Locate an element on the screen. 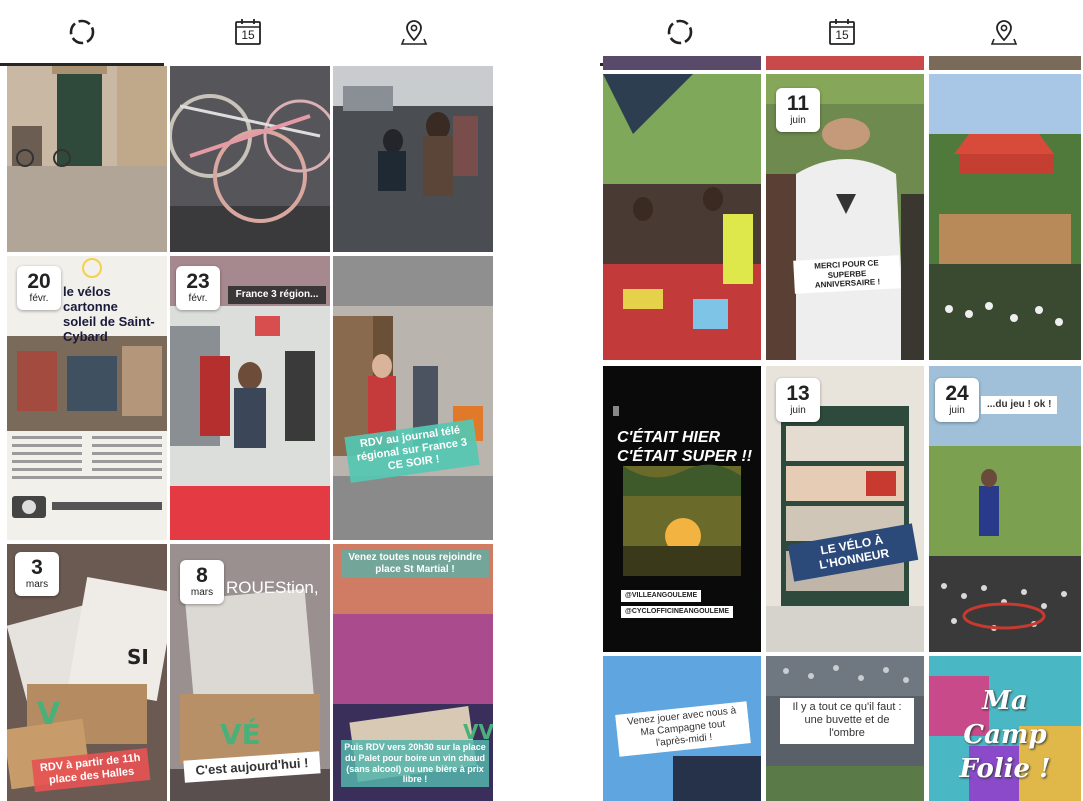 The width and height of the screenshot is (1083, 801). story-tile: 24 juin ...du jeu ! ok ! is located at coordinates (1005, 509).